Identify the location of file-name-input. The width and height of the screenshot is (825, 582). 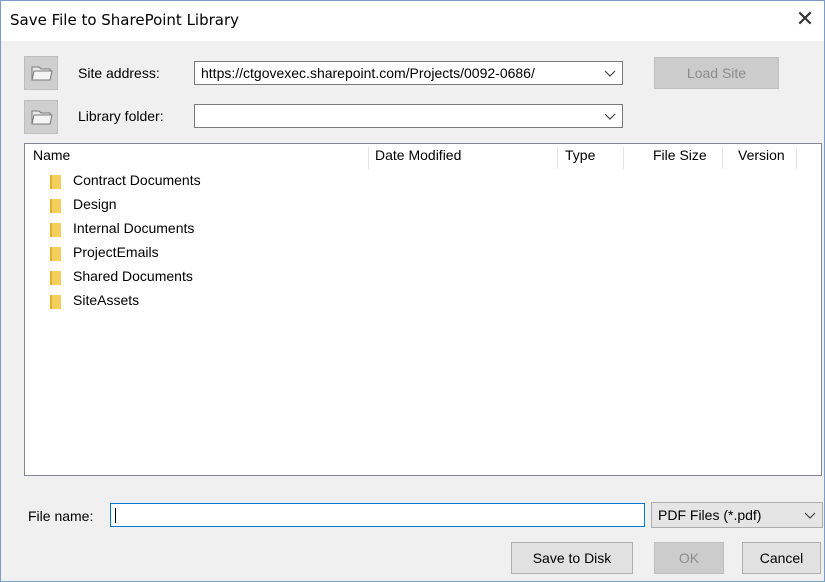
(377, 515).